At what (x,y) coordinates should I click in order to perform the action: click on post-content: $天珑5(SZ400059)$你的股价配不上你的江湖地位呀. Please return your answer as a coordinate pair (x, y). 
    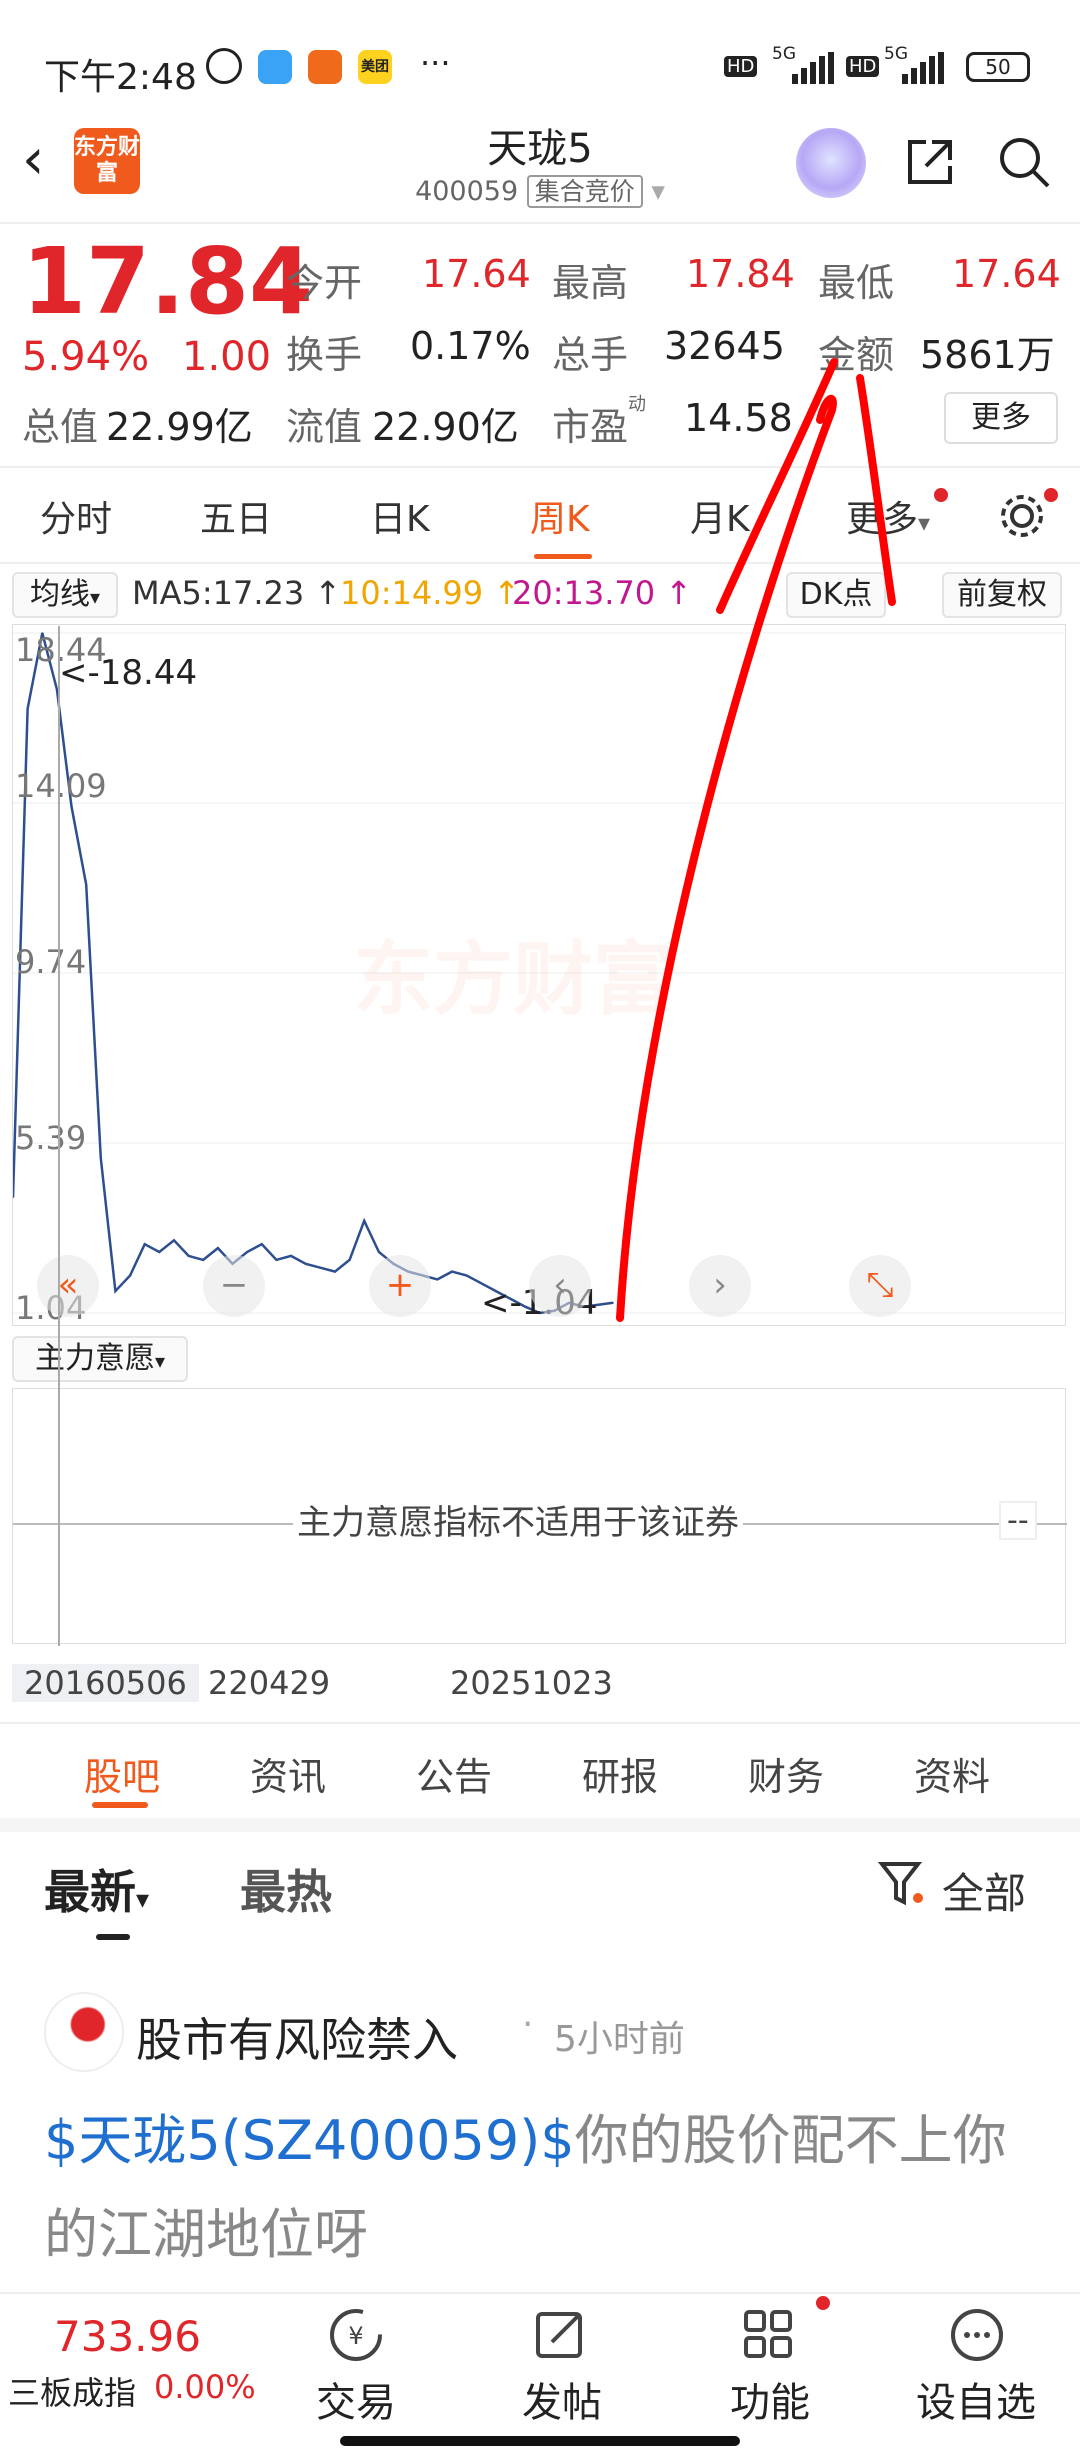
    Looking at the image, I should click on (544, 2188).